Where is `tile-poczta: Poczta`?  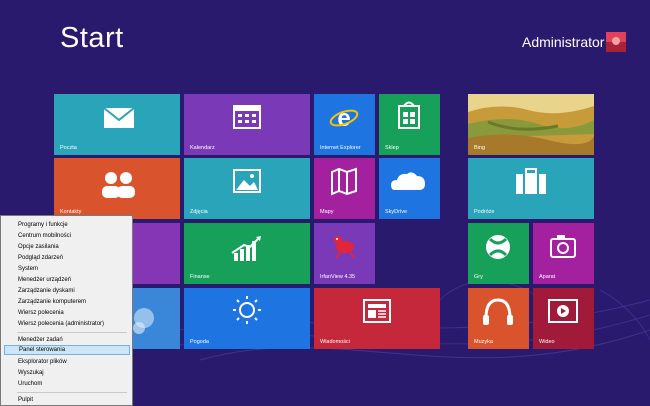
tile-poczta: Poczta is located at coordinates (117, 124).